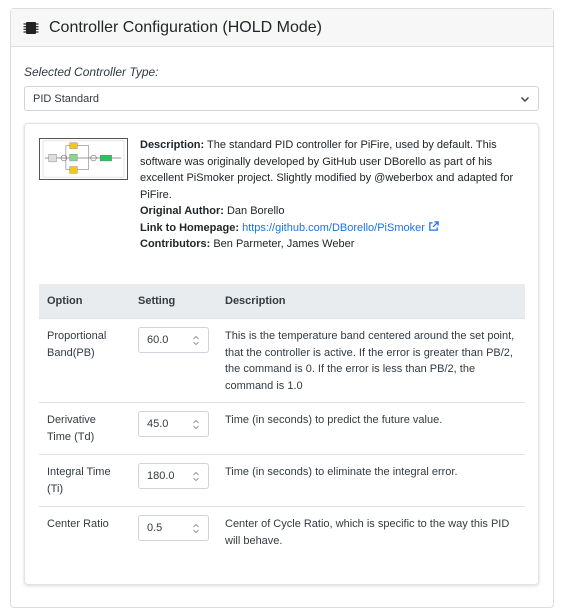 This screenshot has height=608, width=565. I want to click on center-ratio-value: 0.5, so click(155, 527).